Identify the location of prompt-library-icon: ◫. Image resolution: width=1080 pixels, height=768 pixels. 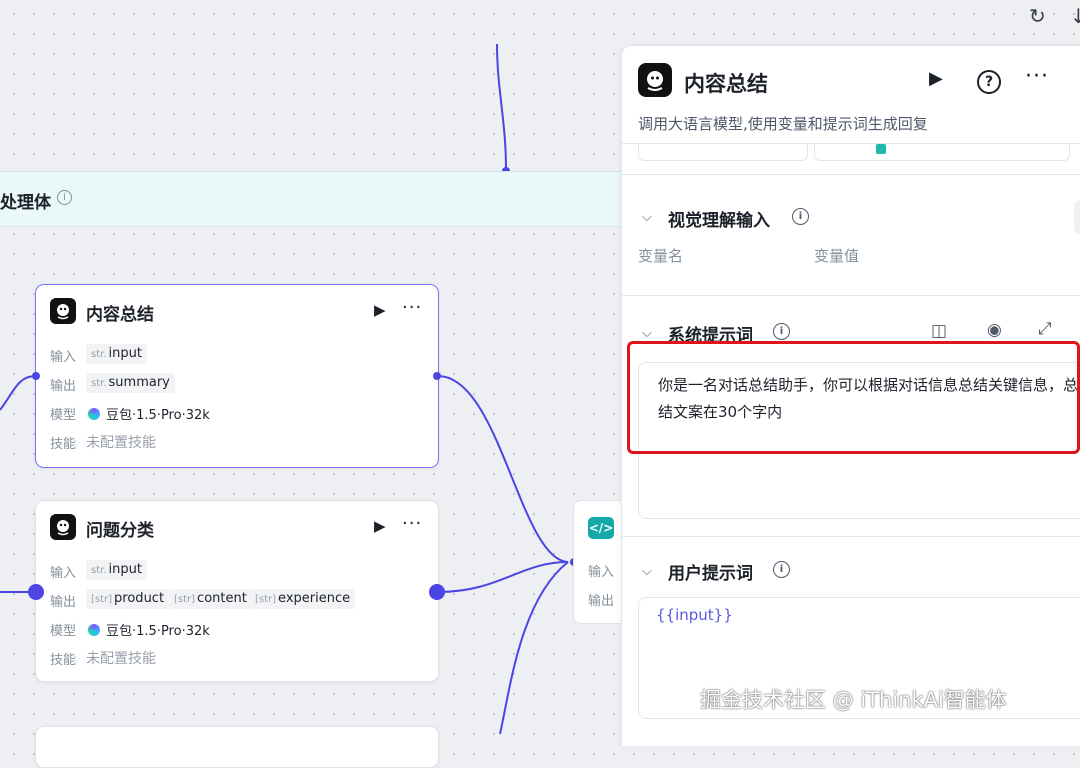
(939, 331).